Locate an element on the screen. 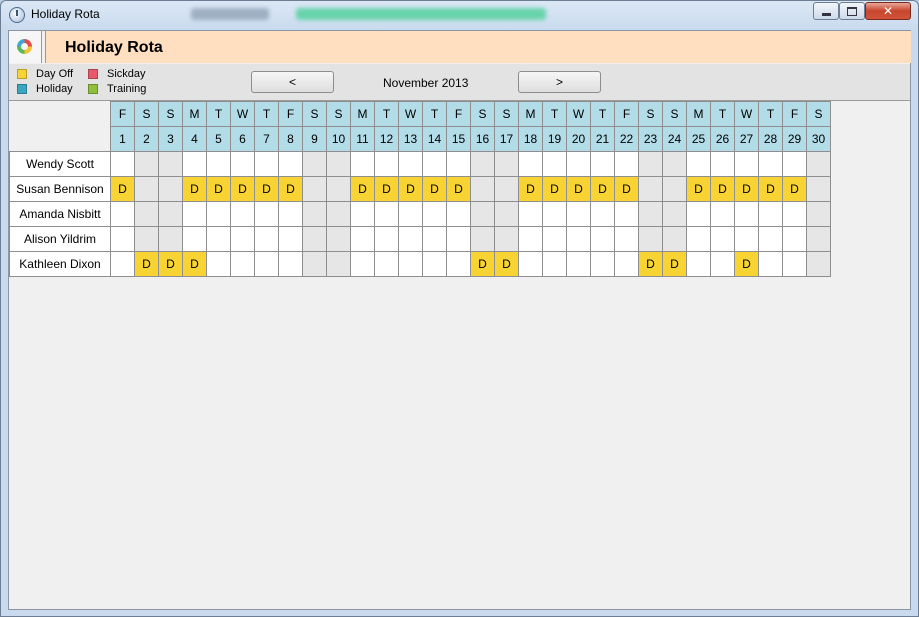 The image size is (919, 617). close-button: ✕ is located at coordinates (888, 11).